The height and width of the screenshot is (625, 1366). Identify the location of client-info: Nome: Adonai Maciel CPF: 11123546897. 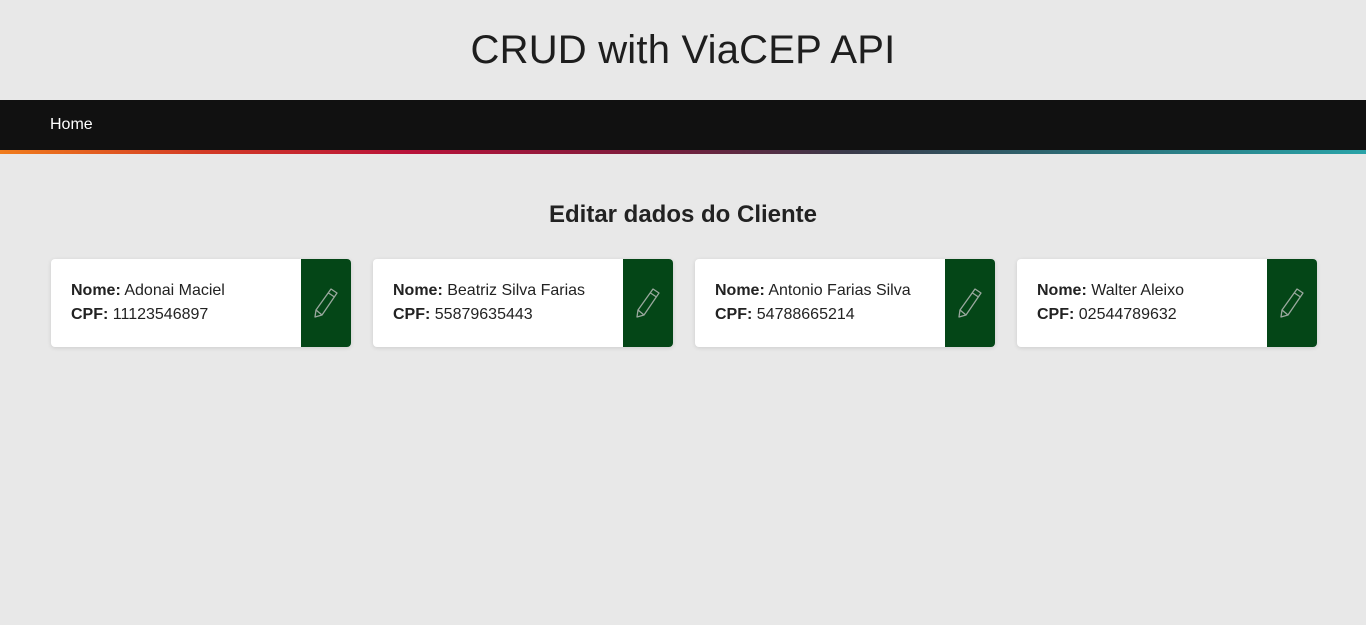
(176, 303).